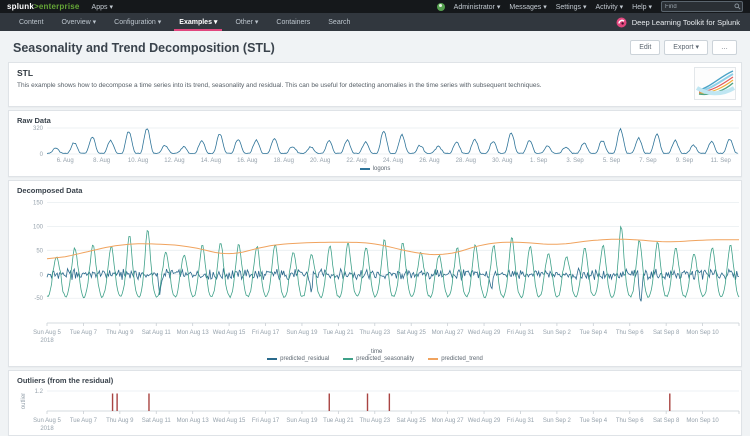 This screenshot has width=750, height=436. What do you see at coordinates (645, 47) in the screenshot?
I see `edit-button: Edit` at bounding box center [645, 47].